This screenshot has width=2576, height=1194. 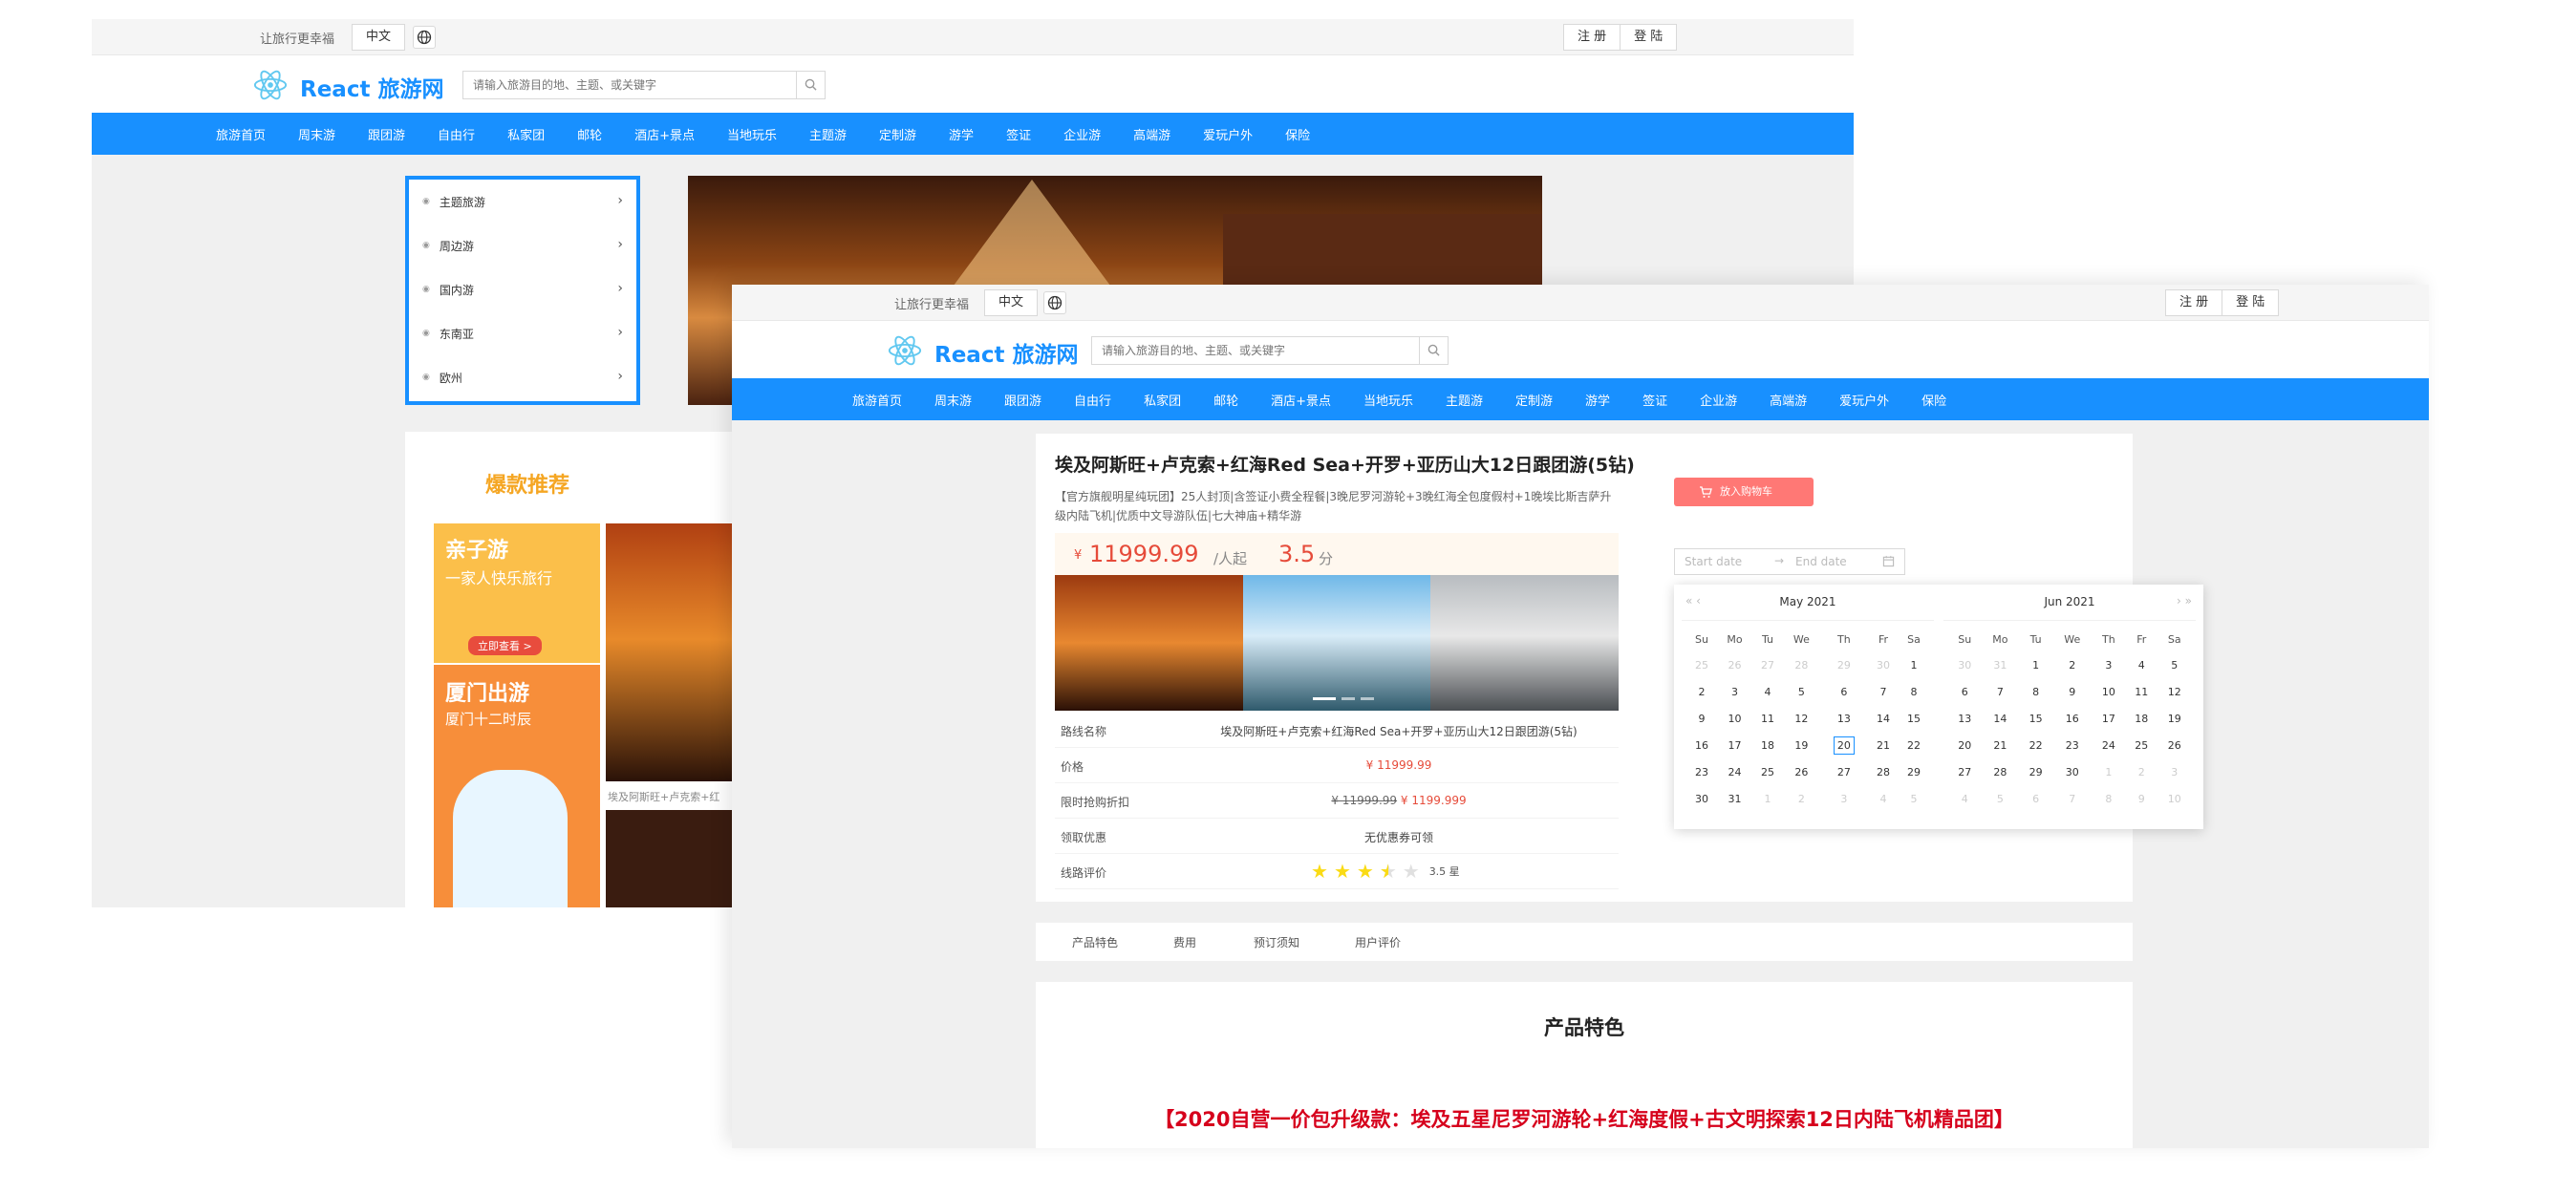 What do you see at coordinates (522, 333) in the screenshot?
I see `side-menu-item: ◉ 东南亚 ›` at bounding box center [522, 333].